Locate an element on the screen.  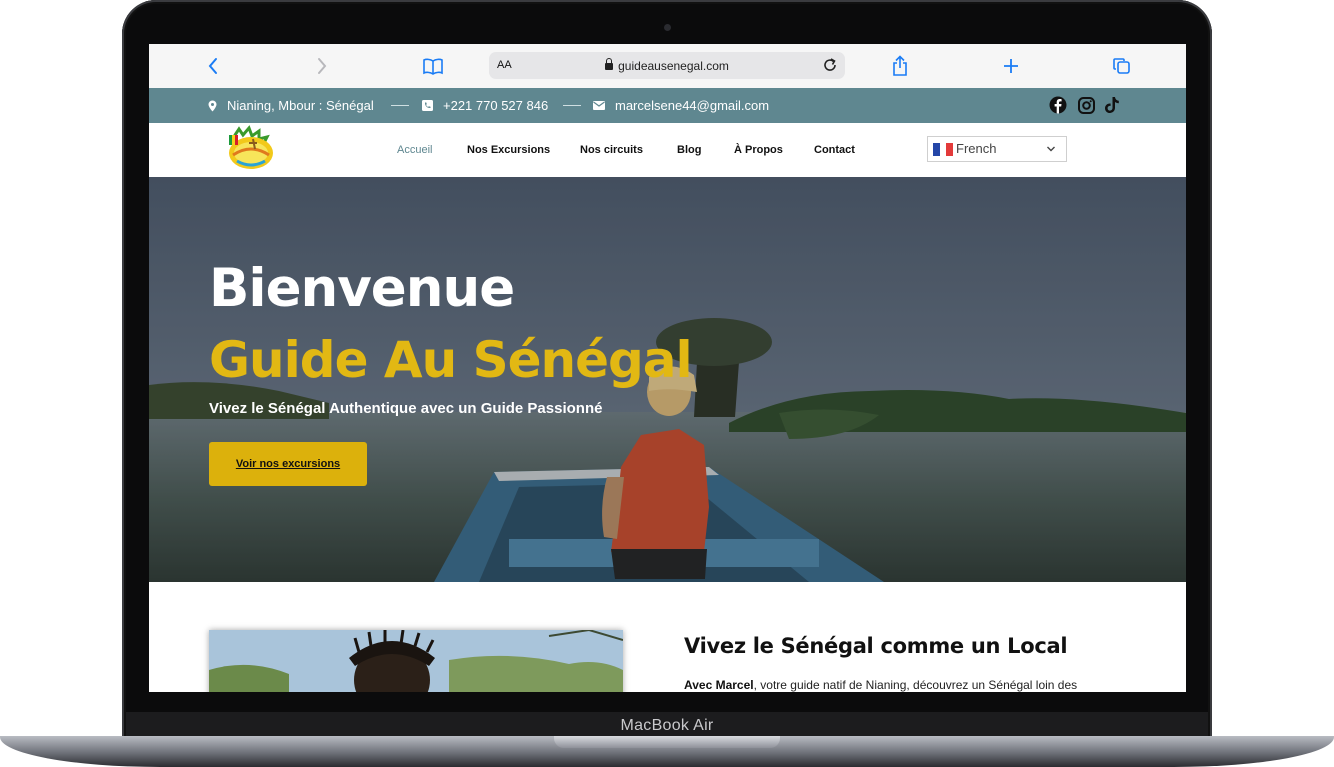
new-tab-icon is located at coordinates (1011, 66).